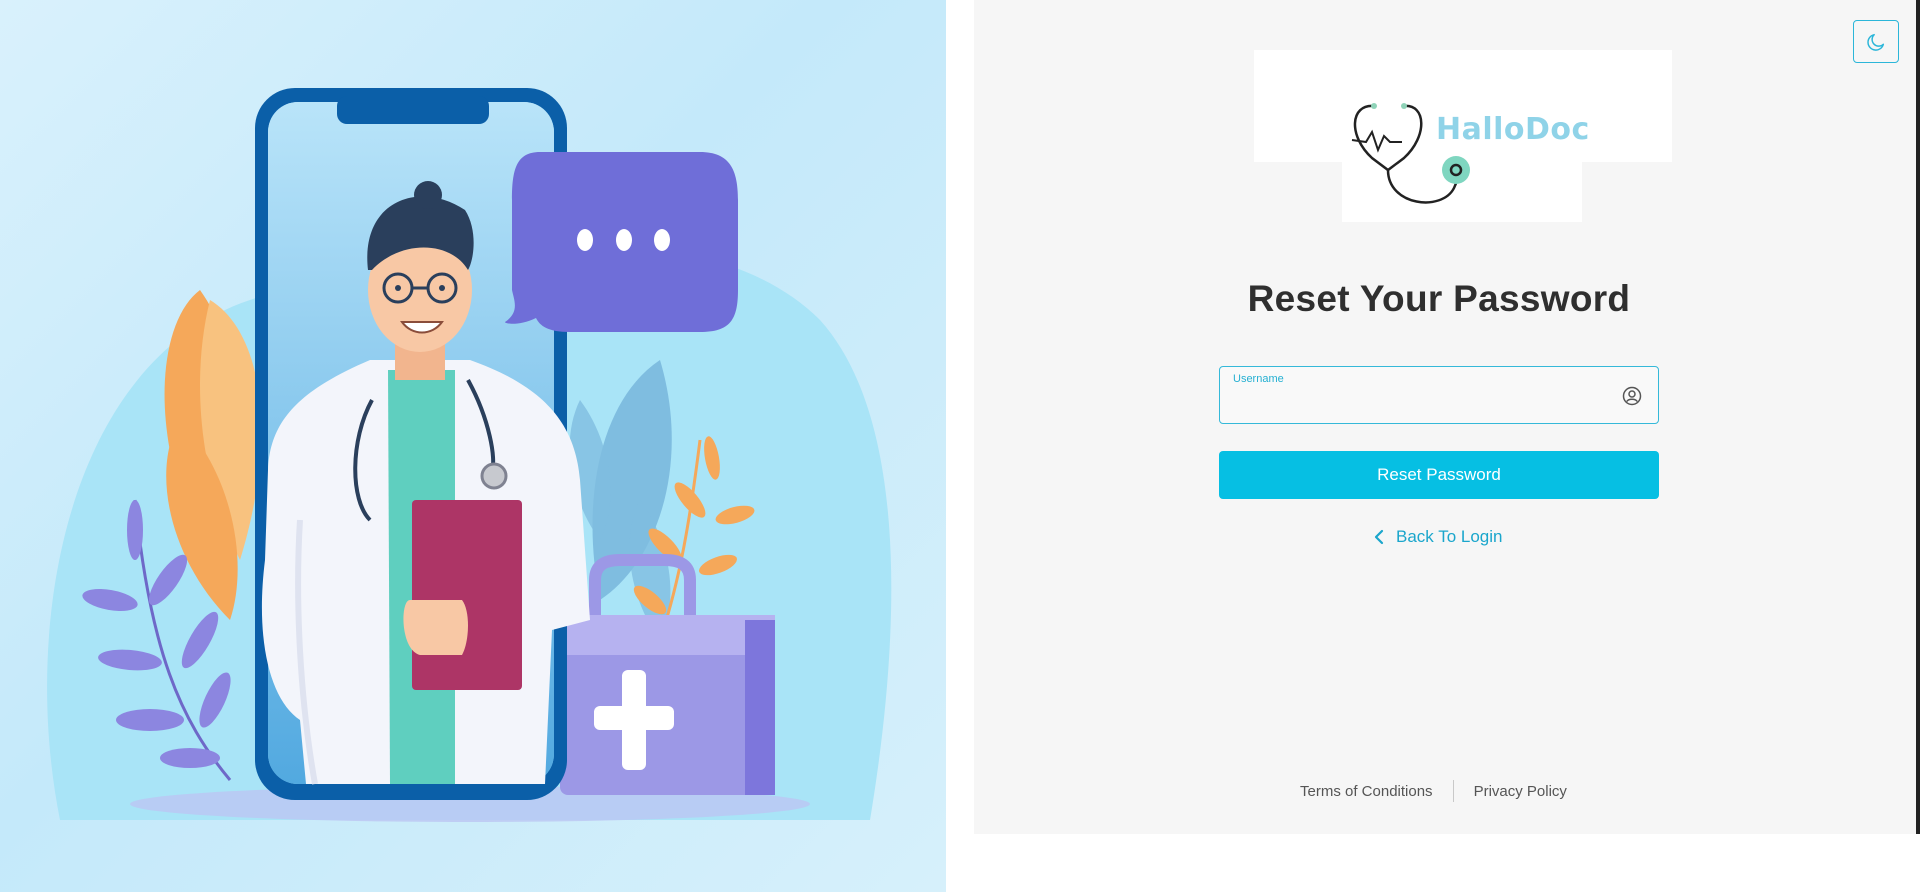  Describe the element at coordinates (1258, 379) in the screenshot. I see `username-label: Username` at that location.